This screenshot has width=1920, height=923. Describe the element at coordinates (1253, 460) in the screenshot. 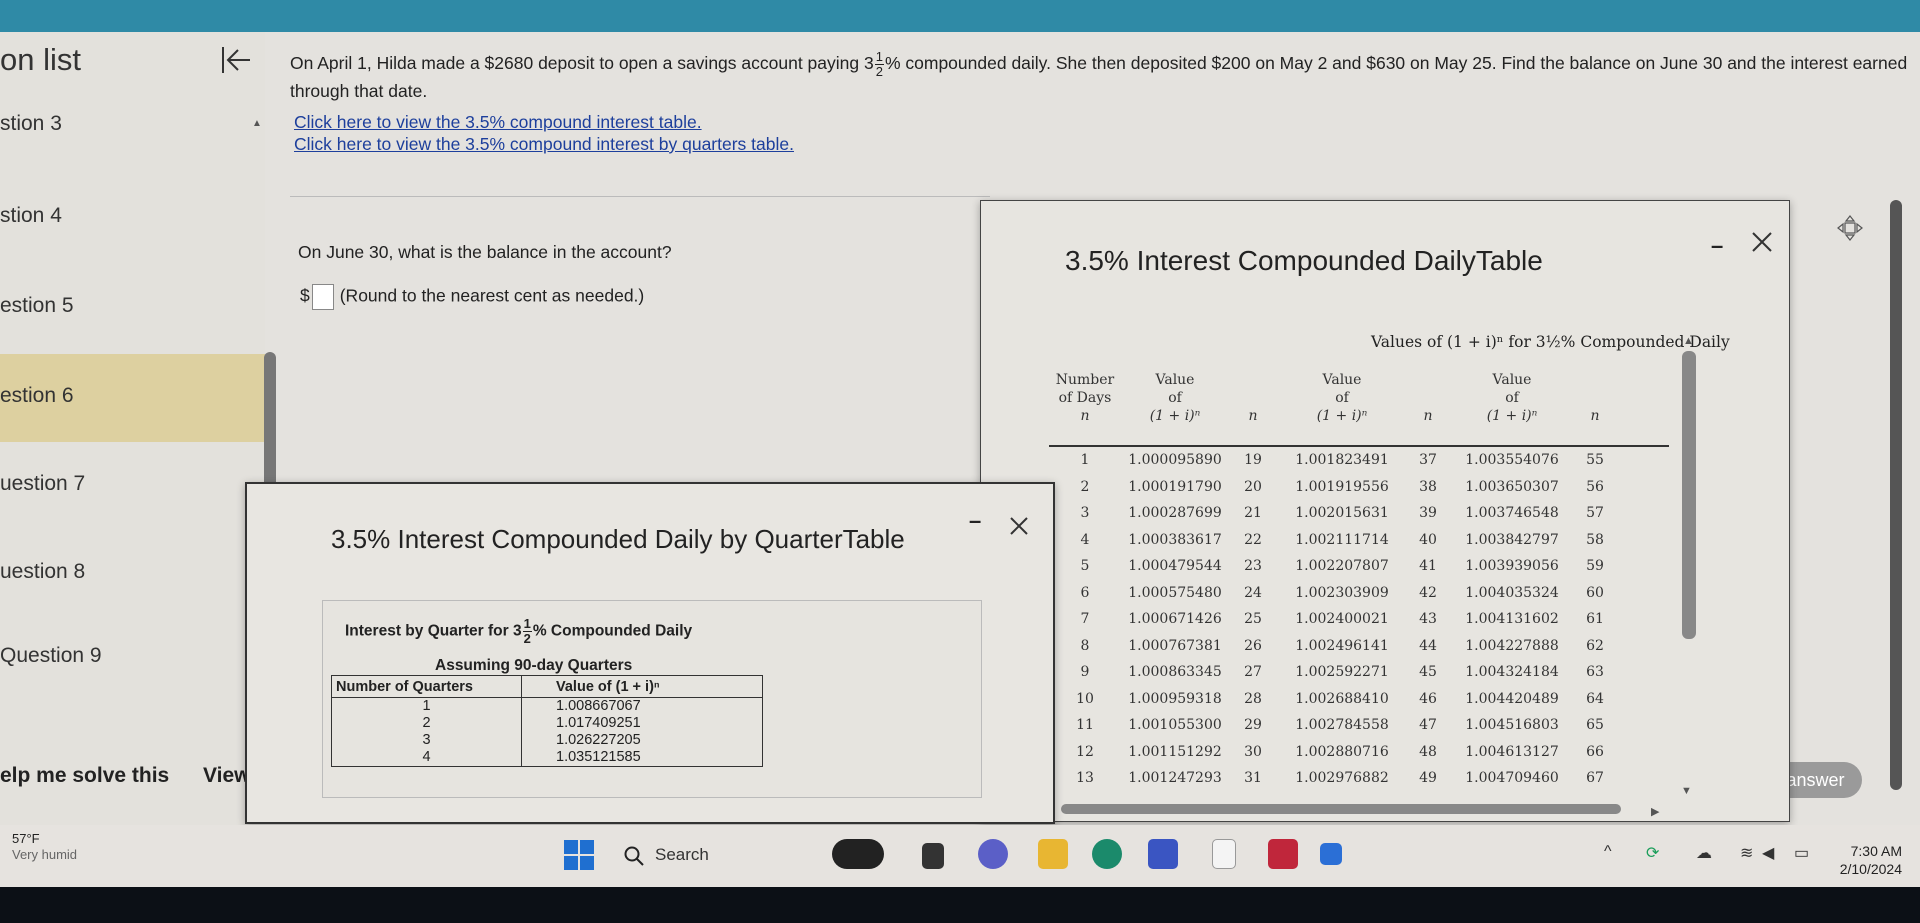

I see `days-cell: 19` at that location.